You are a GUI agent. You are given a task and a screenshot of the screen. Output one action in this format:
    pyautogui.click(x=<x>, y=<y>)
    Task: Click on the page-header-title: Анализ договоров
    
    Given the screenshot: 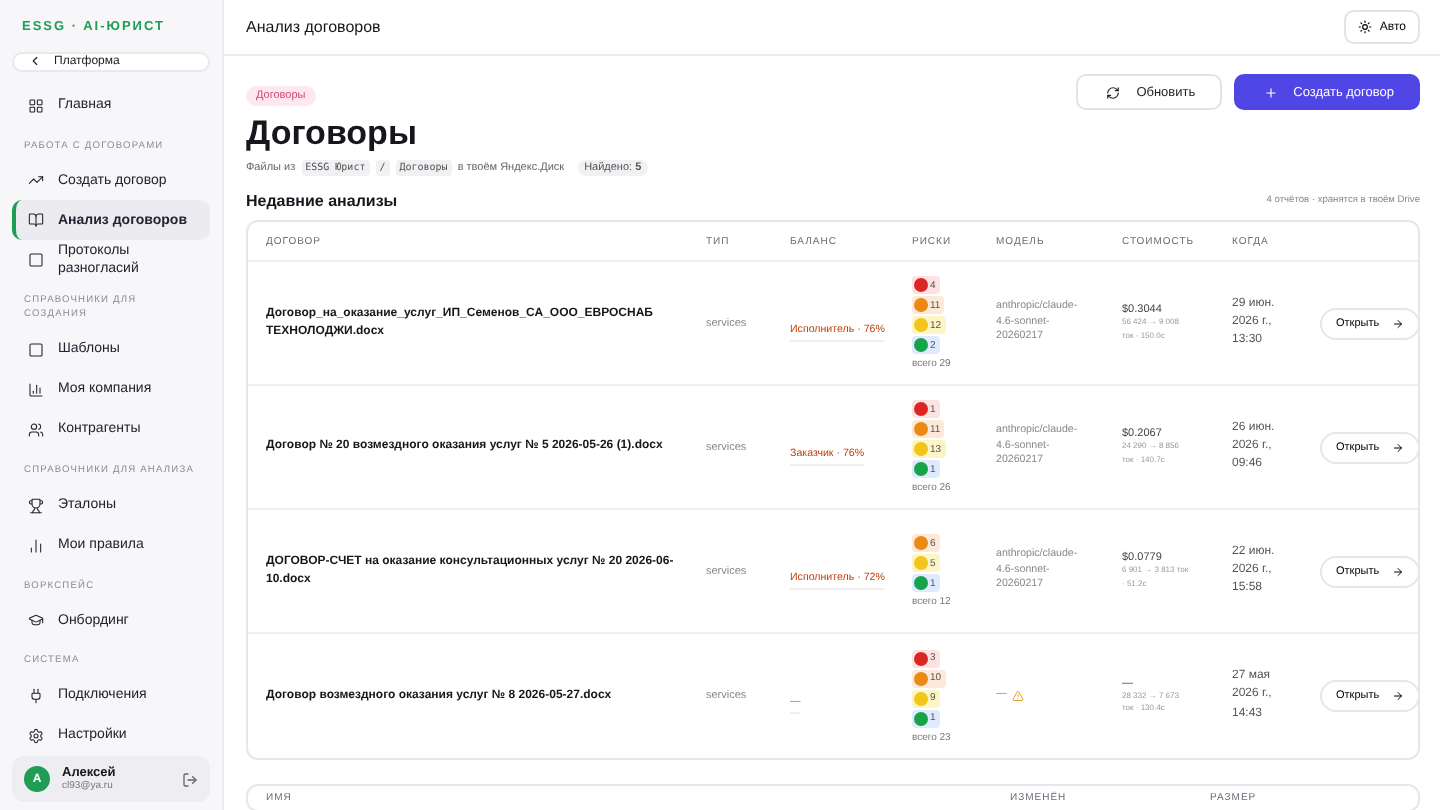 What is the action you would take?
    pyautogui.click(x=313, y=27)
    